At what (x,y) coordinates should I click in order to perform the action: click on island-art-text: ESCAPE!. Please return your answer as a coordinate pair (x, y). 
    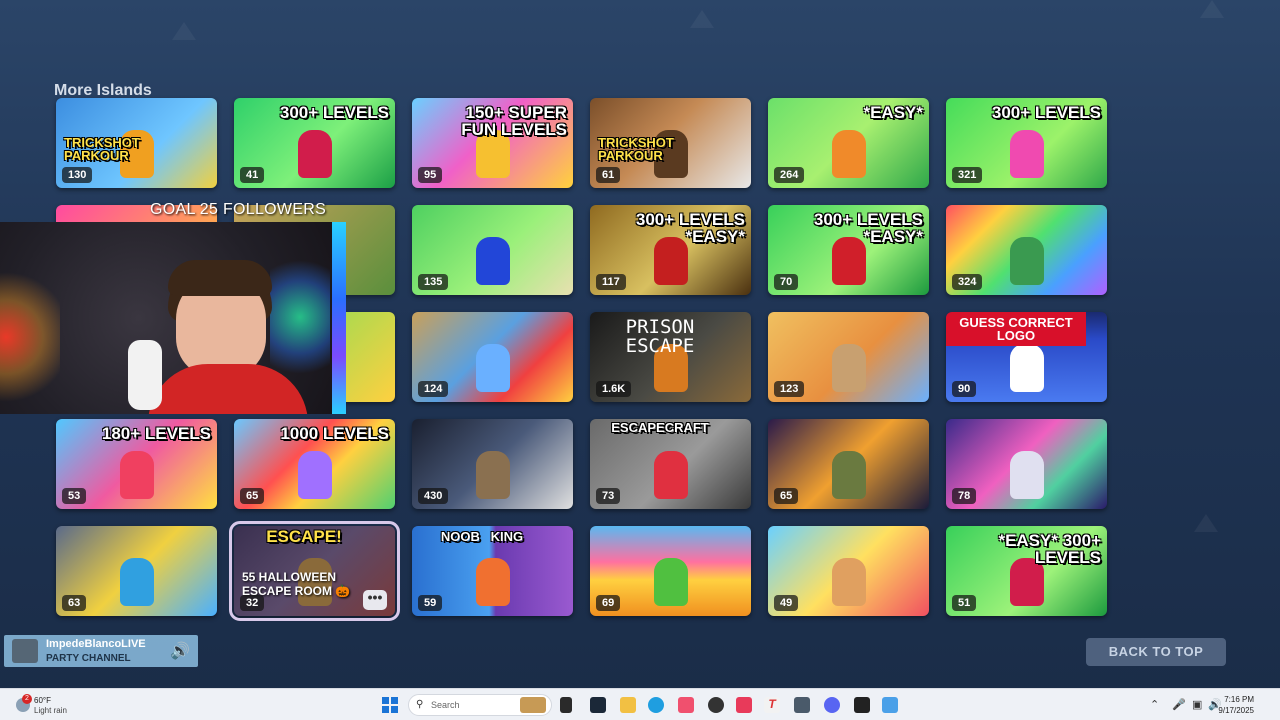
    Looking at the image, I should click on (304, 536).